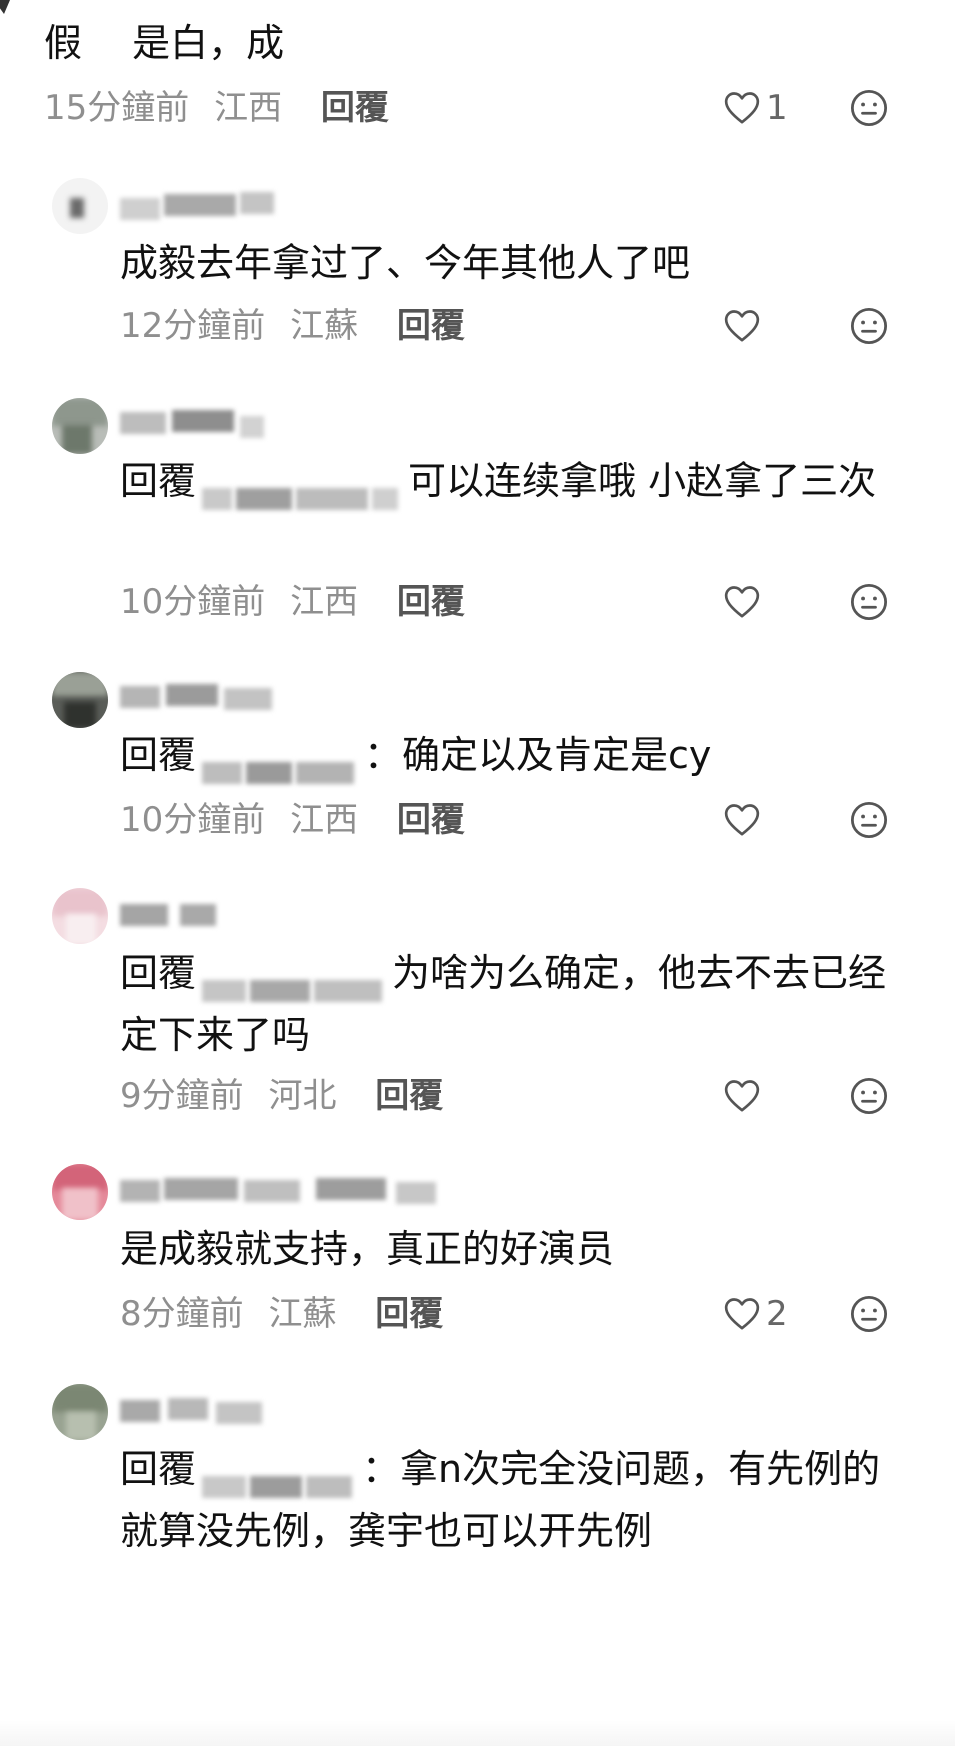 The image size is (955, 1746). I want to click on comment-location: 河北, so click(302, 1096).